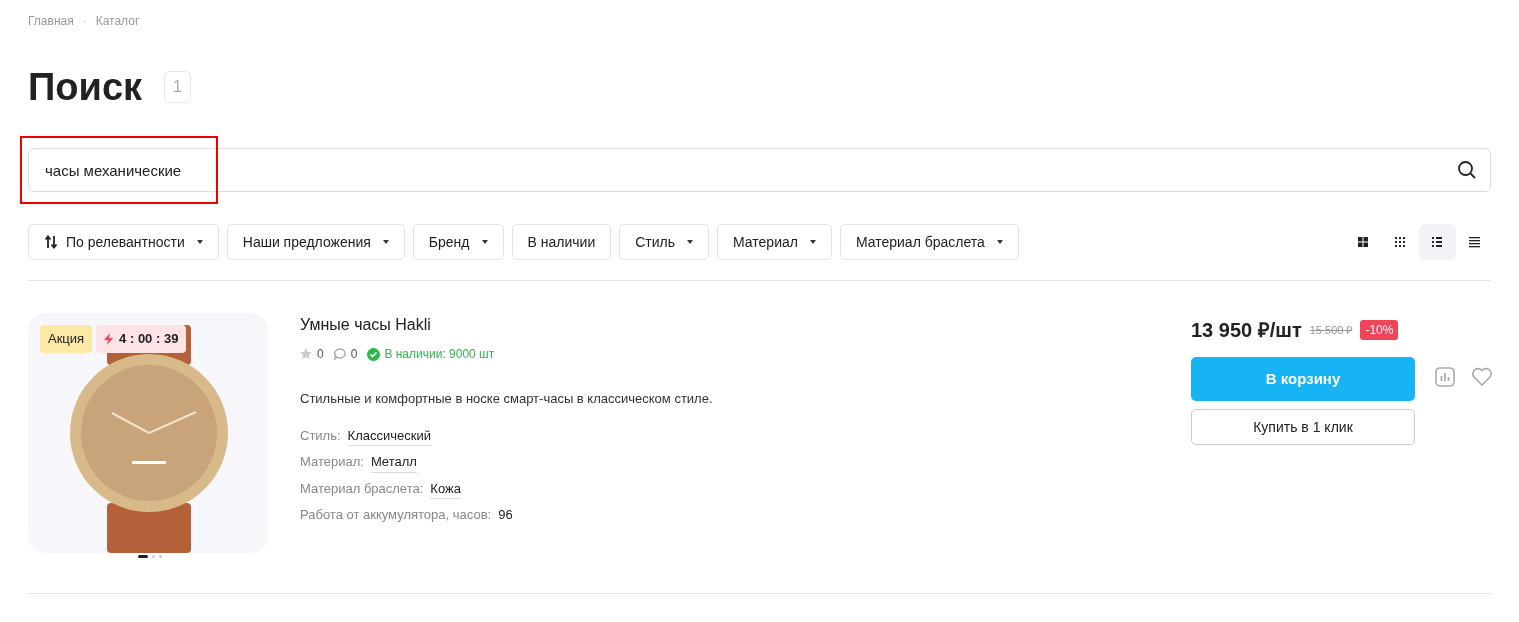 The height and width of the screenshot is (622, 1519). I want to click on check-circle-icon, so click(374, 354).